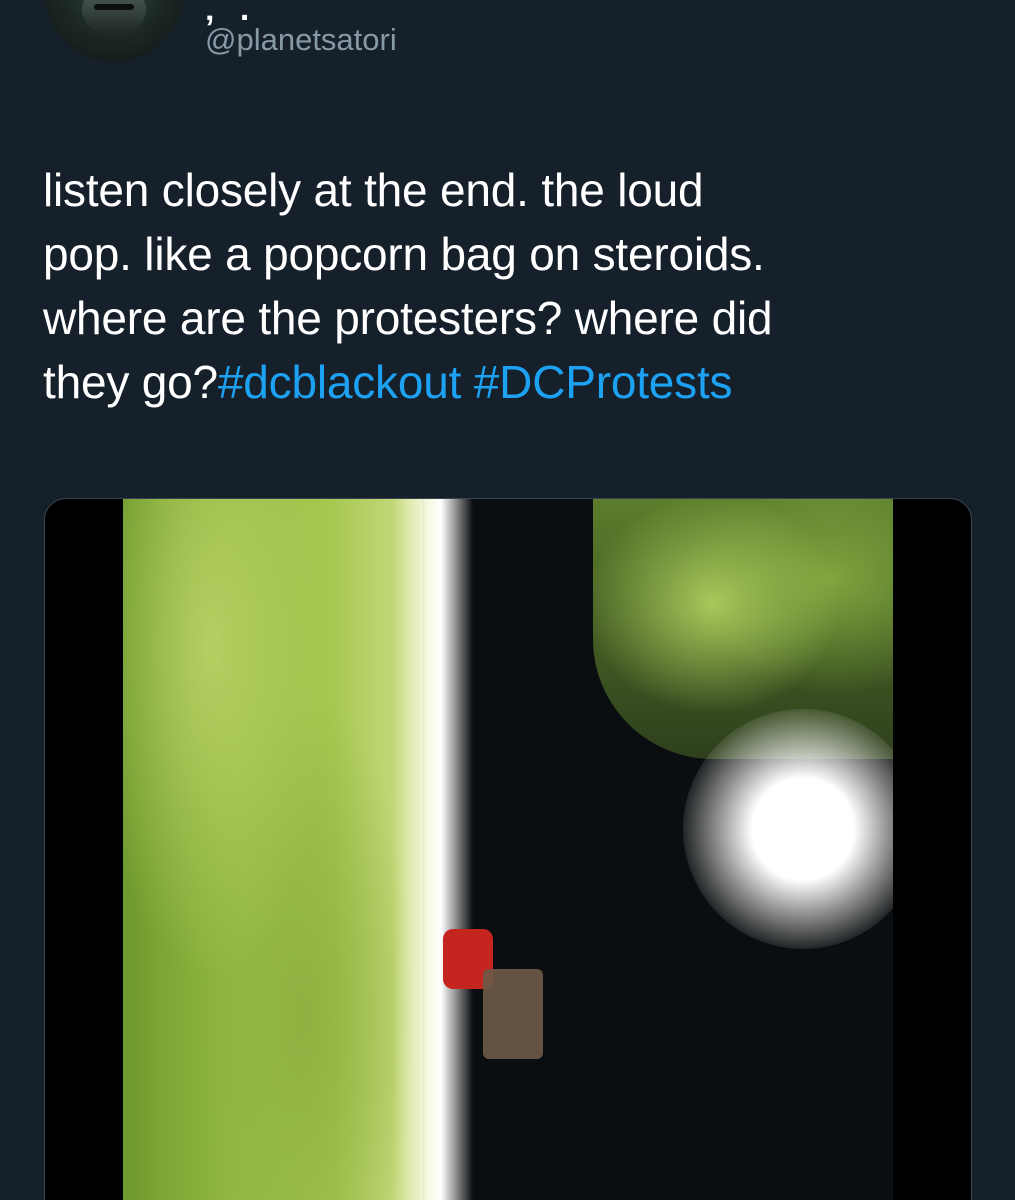 Image resolution: width=1015 pixels, height=1200 pixels. Describe the element at coordinates (114, 7) in the screenshot. I see `avatar-eyes` at that location.